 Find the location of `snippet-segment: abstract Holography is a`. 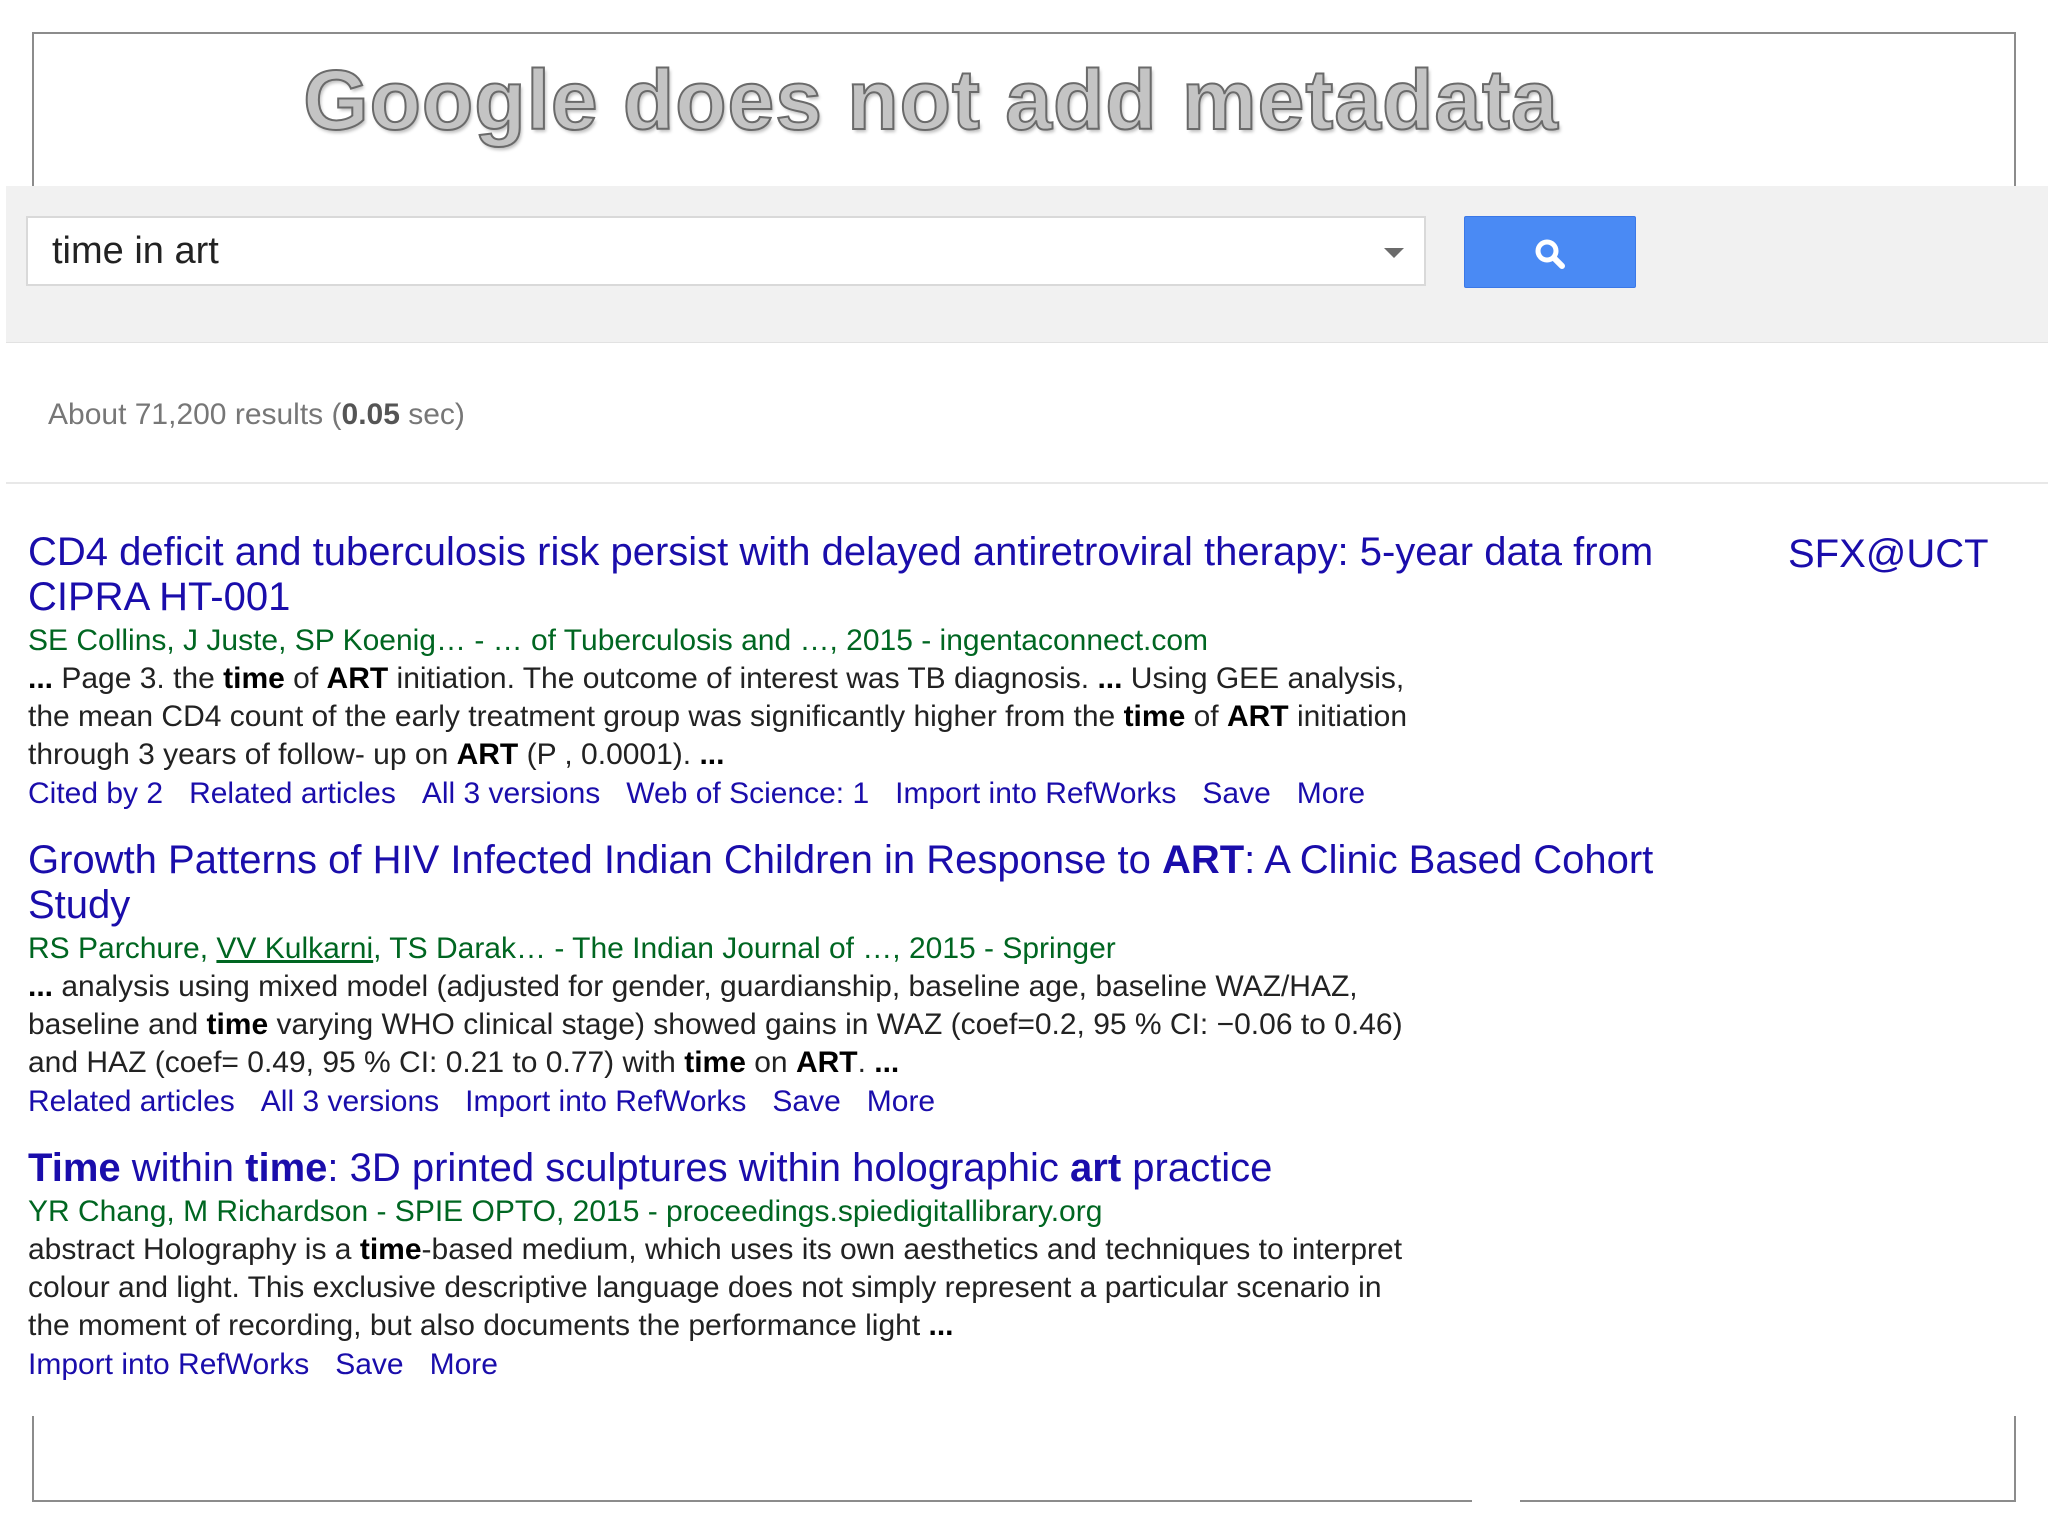

snippet-segment: abstract Holography is a is located at coordinates (194, 1249).